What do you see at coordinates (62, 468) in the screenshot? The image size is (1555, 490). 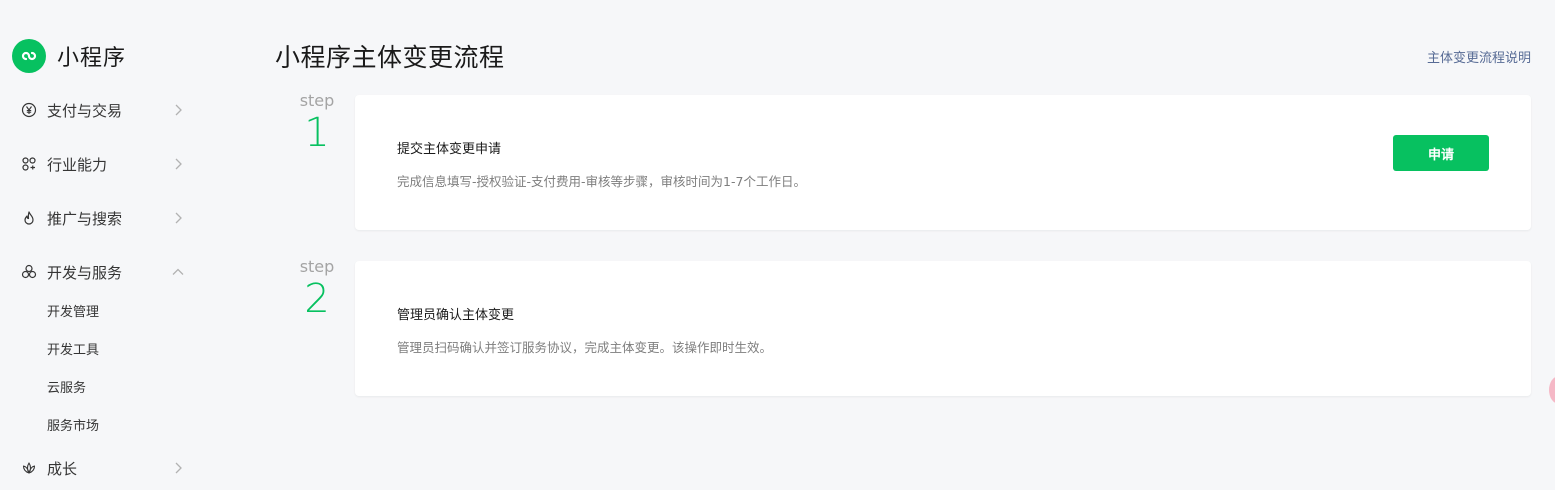 I see `sidebar-item-label: 成长` at bounding box center [62, 468].